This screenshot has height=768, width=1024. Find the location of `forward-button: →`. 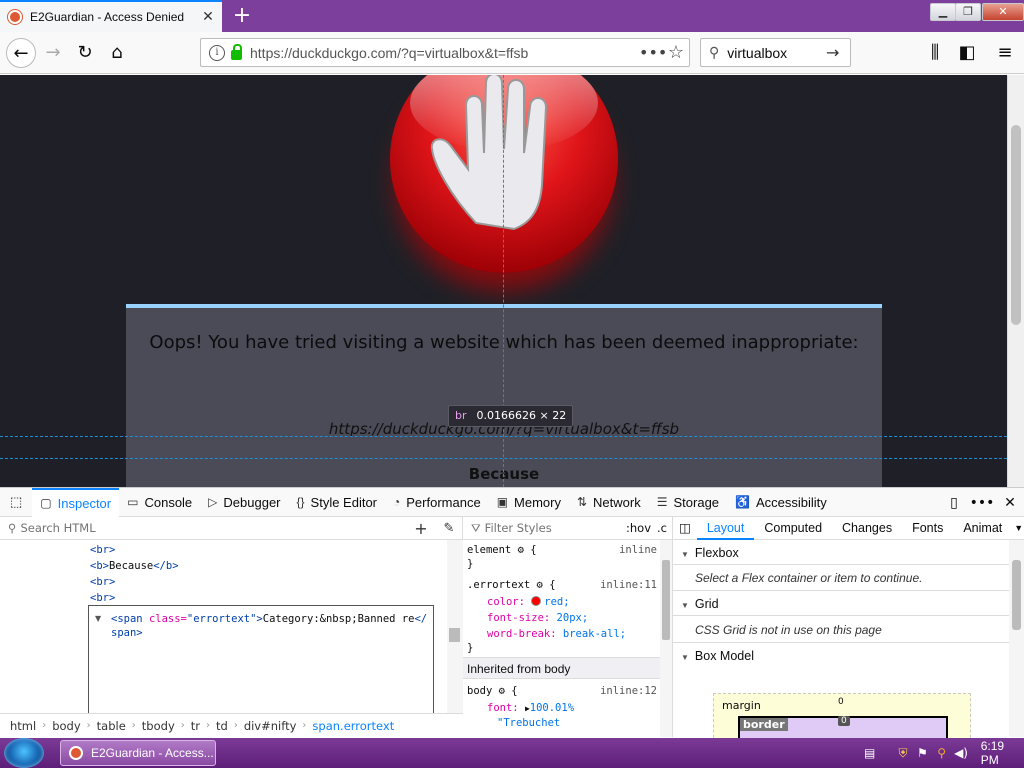

forward-button: → is located at coordinates (53, 53).